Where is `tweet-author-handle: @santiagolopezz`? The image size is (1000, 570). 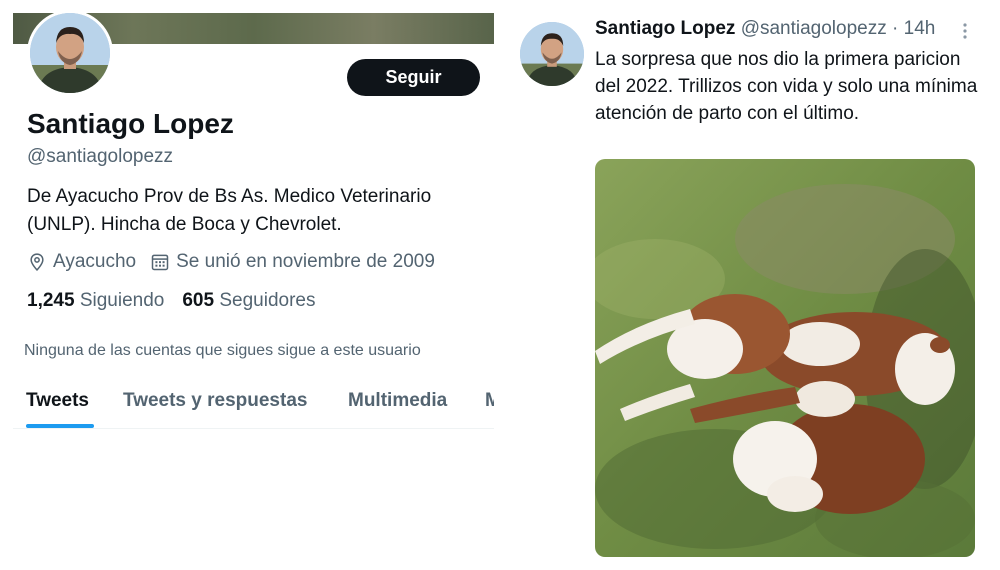
tweet-author-handle: @santiagolopezz is located at coordinates (814, 28).